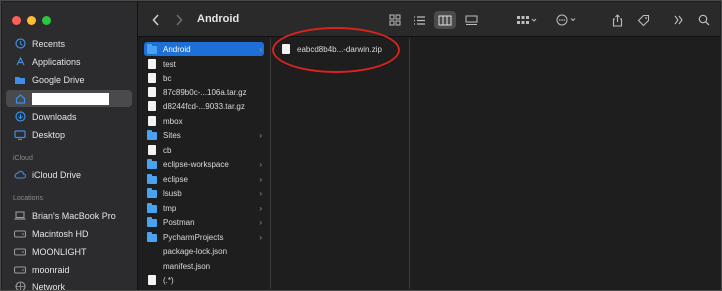  I want to click on sidebar-item-moonlight: MOONLIGHT, so click(69, 251).